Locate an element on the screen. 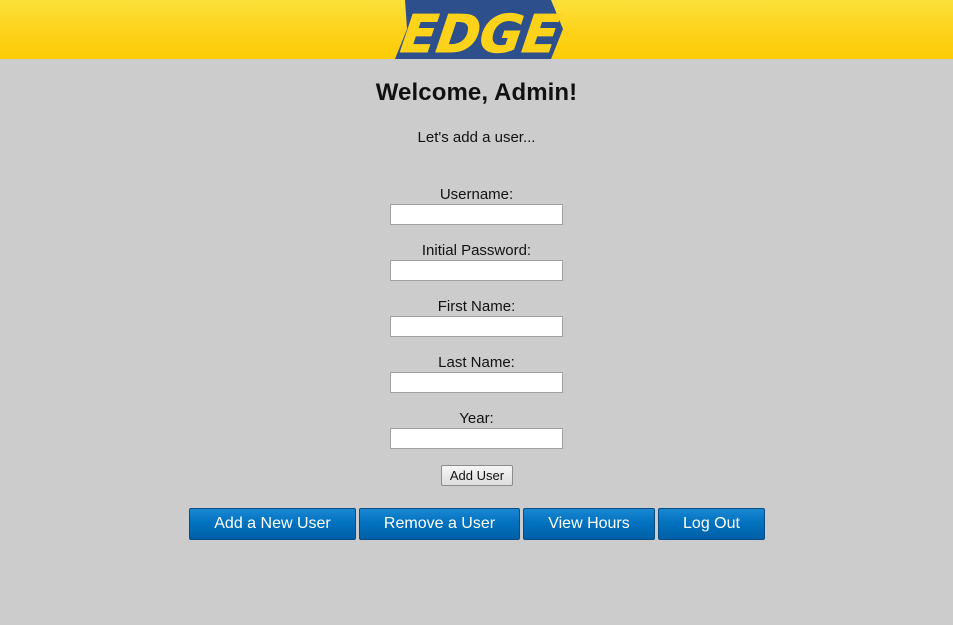 Image resolution: width=953 pixels, height=625 pixels. last-name-input is located at coordinates (476, 382).